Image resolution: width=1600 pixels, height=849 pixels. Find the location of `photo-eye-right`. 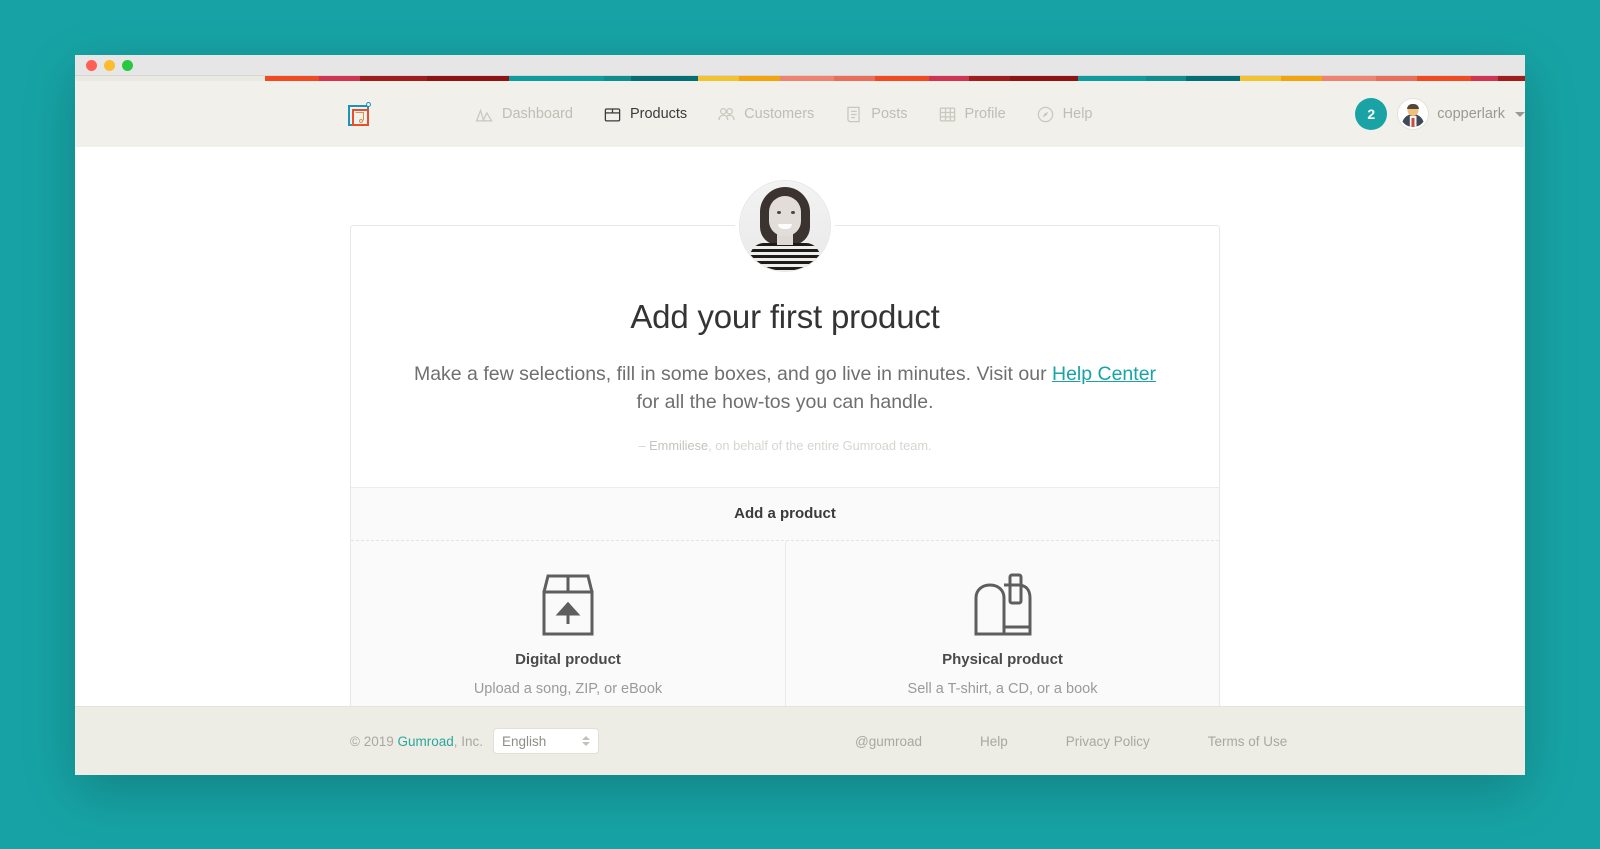

photo-eye-right is located at coordinates (793, 212).